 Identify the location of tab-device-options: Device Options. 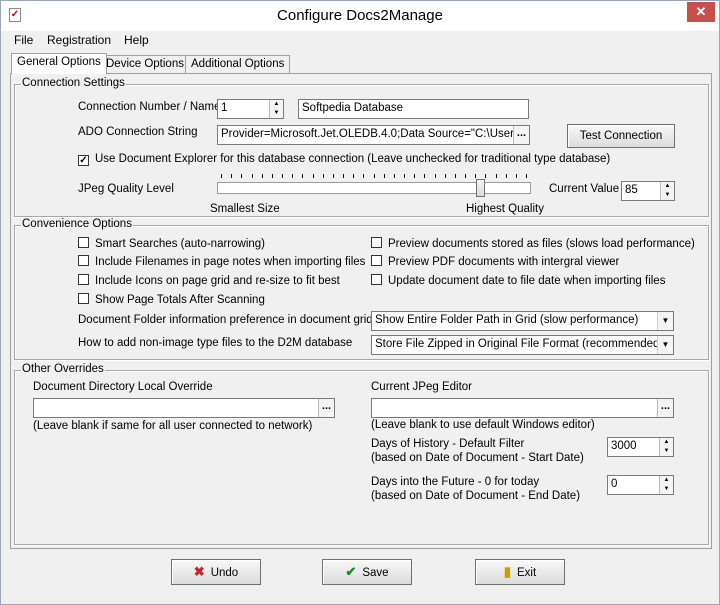
(145, 64).